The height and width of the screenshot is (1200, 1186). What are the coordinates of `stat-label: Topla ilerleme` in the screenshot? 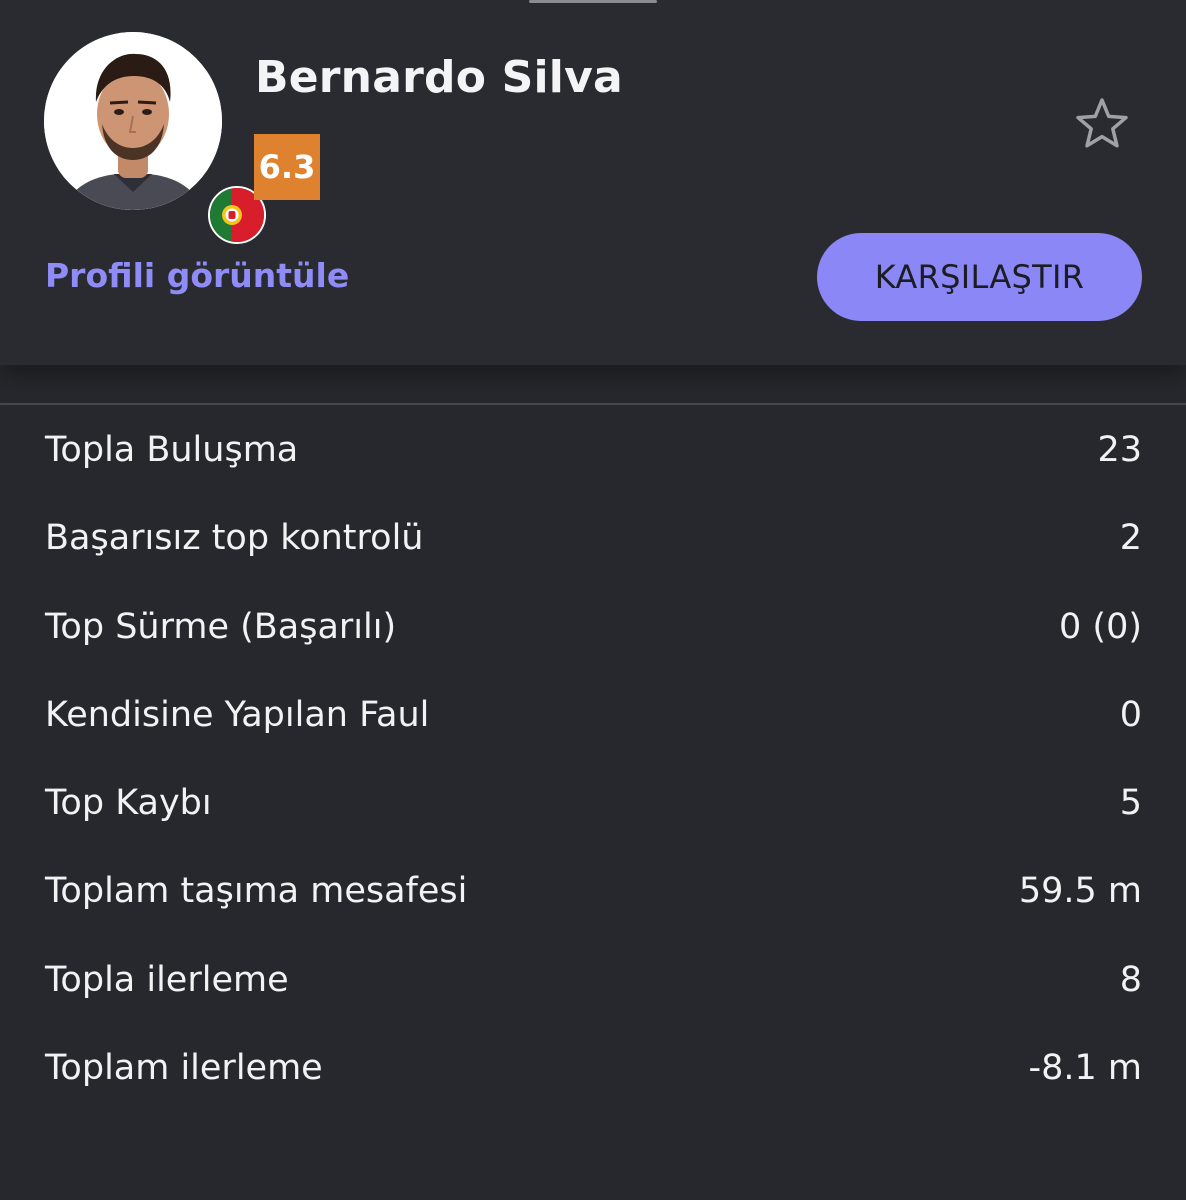 It's located at (167, 979).